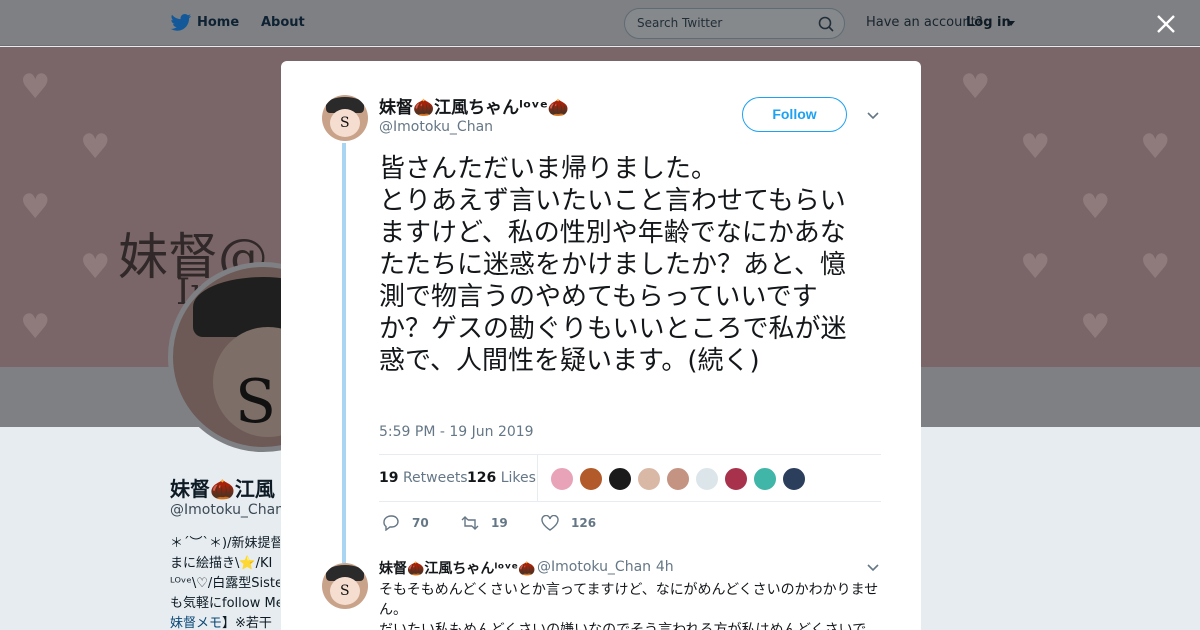 This screenshot has height=630, width=1200. Describe the element at coordinates (218, 22) in the screenshot. I see `nav-home-link: Home` at that location.